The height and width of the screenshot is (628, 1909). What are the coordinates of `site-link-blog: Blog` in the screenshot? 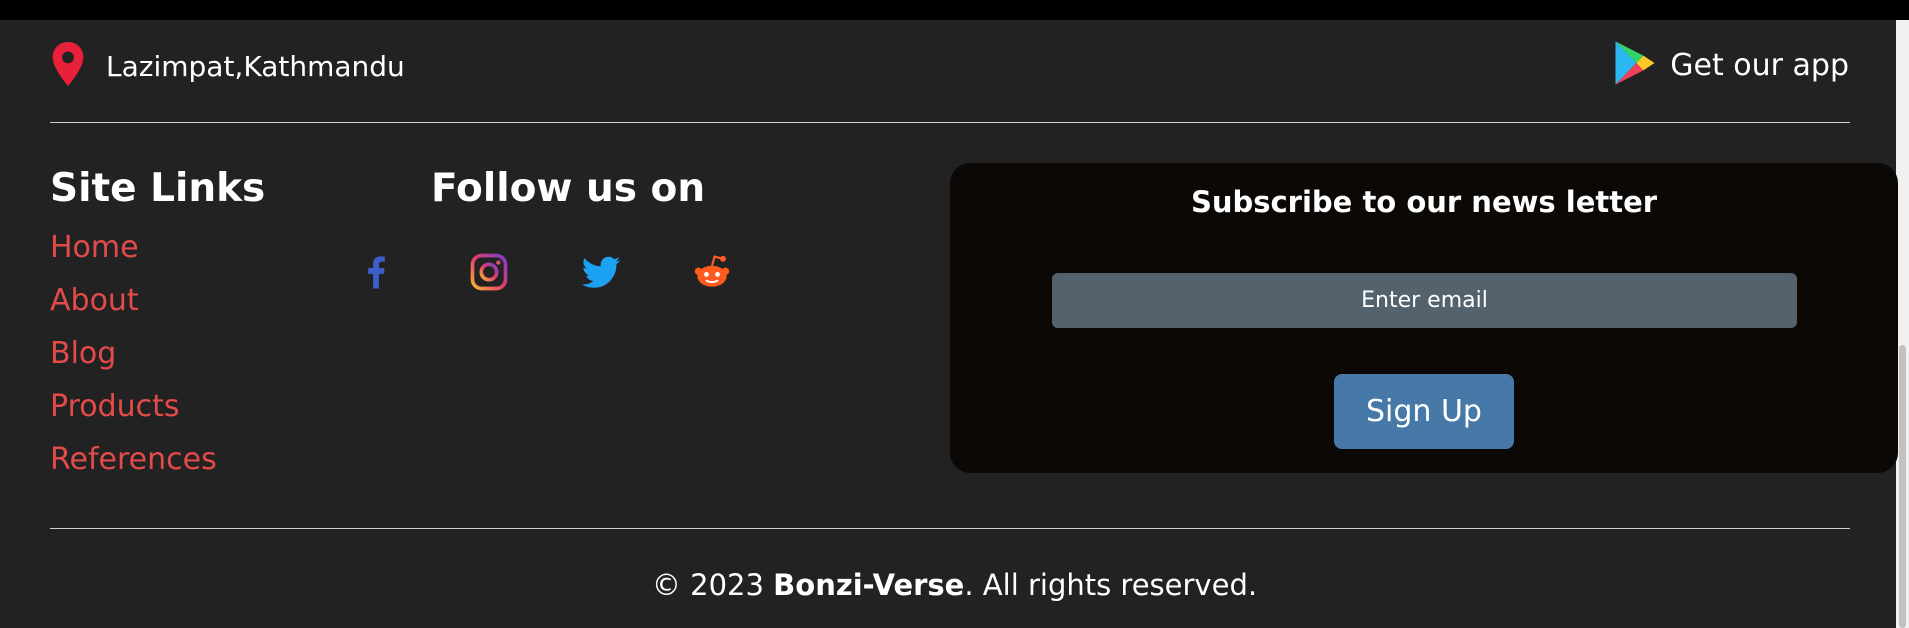 It's located at (133, 360).